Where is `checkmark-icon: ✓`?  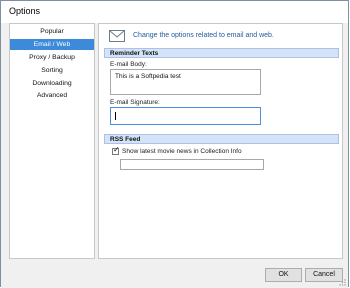
checkmark-icon: ✓ is located at coordinates (116, 149).